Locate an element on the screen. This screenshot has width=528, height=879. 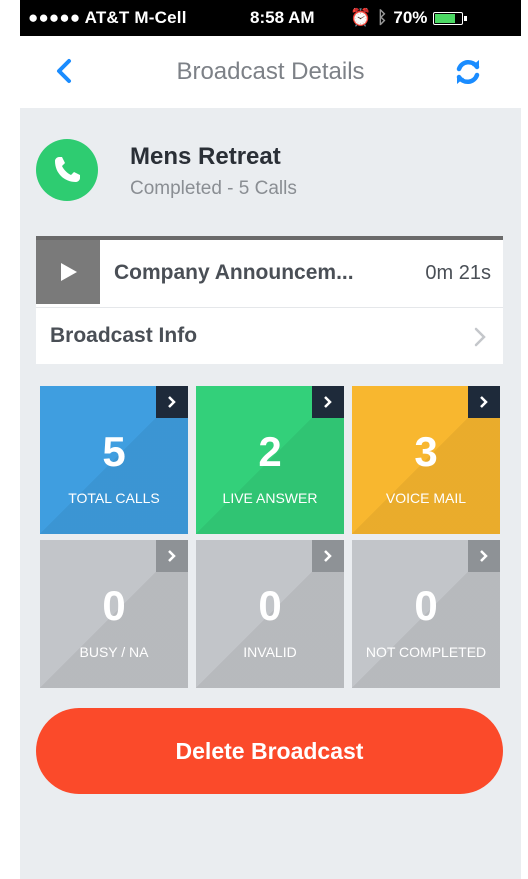
tile-label: INVALID is located at coordinates (270, 652).